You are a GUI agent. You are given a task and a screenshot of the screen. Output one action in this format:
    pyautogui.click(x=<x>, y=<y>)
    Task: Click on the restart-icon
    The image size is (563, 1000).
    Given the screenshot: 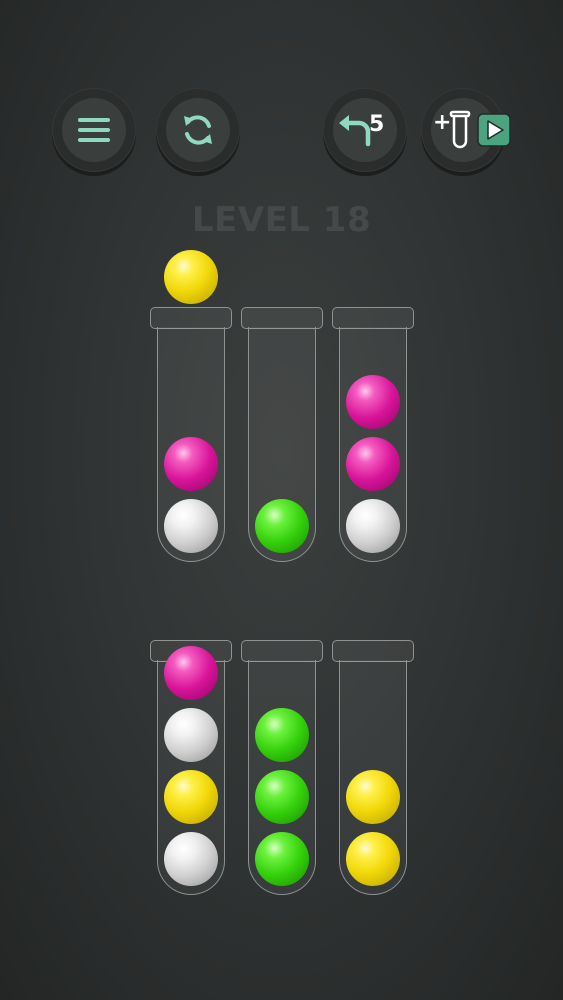 What is the action you would take?
    pyautogui.click(x=198, y=130)
    